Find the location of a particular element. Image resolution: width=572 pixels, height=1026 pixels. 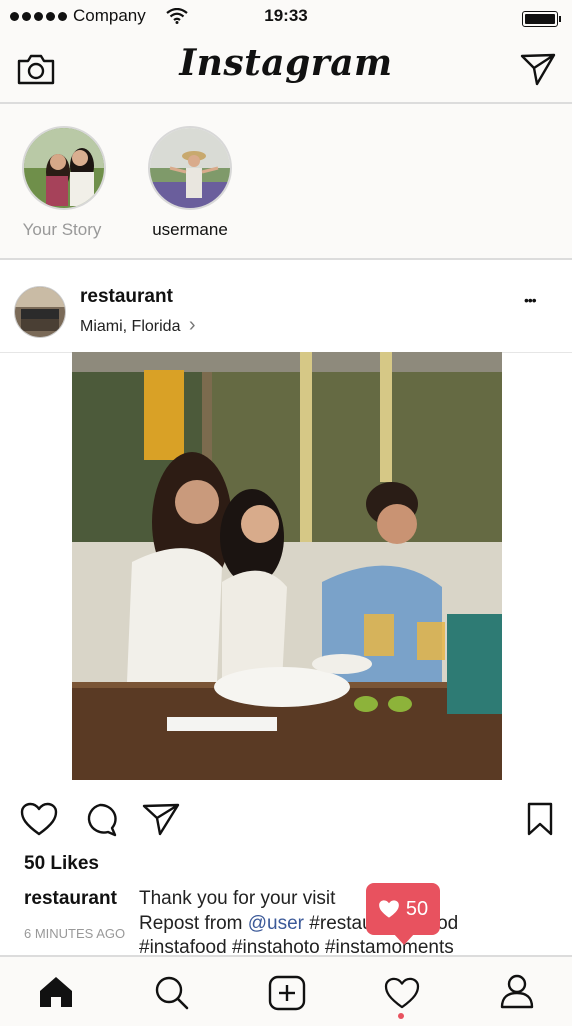

clock: 19:33 is located at coordinates (286, 15).